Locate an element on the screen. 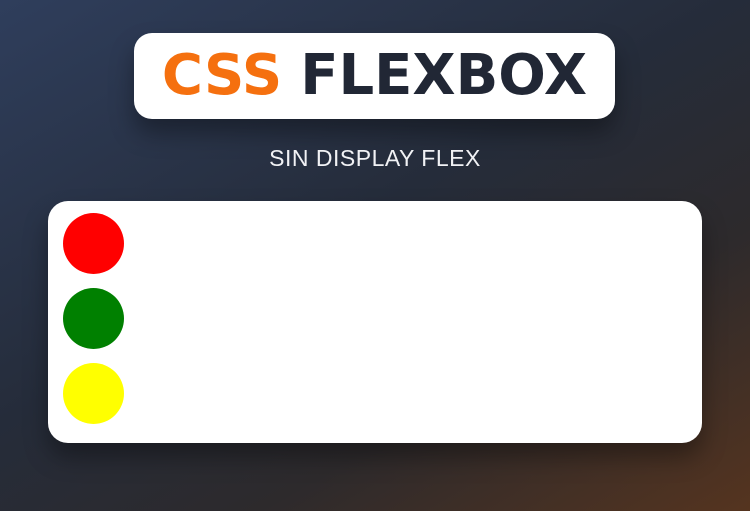  yellow-circle is located at coordinates (93, 393).